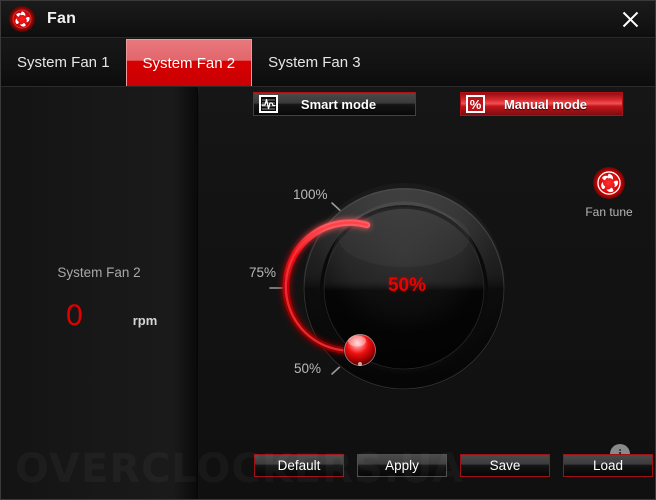  I want to click on dial-tick-label-75: 75%, so click(263, 272).